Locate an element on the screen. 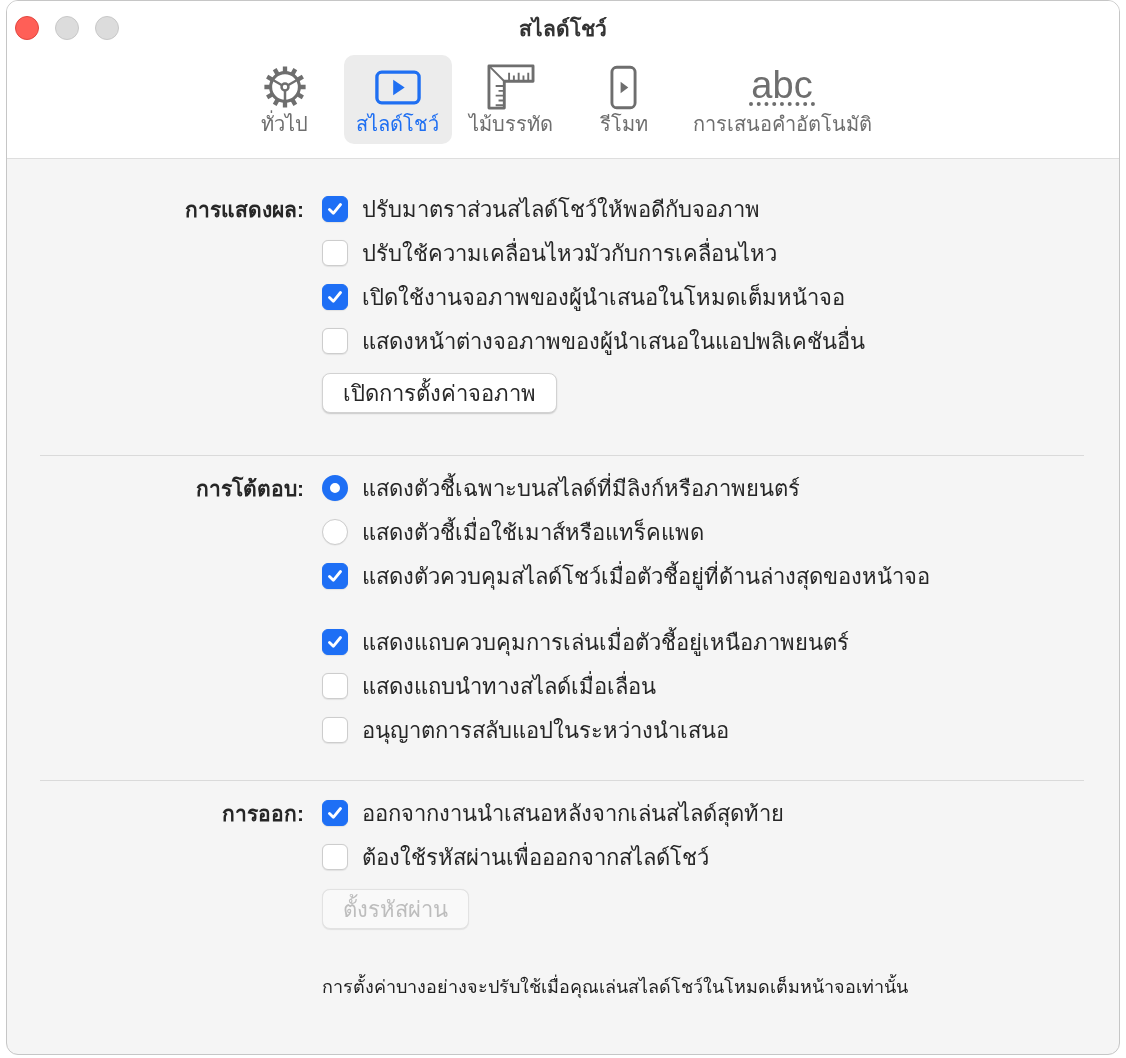 Image resolution: width=1126 pixels, height=1058 pixels. checkbox-label: อนุญาตการสลับแอปในระหว่างนำเสนอ is located at coordinates (545, 731).